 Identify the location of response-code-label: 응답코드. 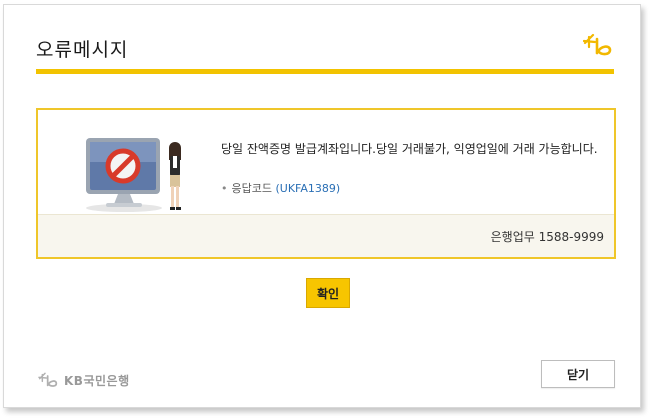
(251, 188).